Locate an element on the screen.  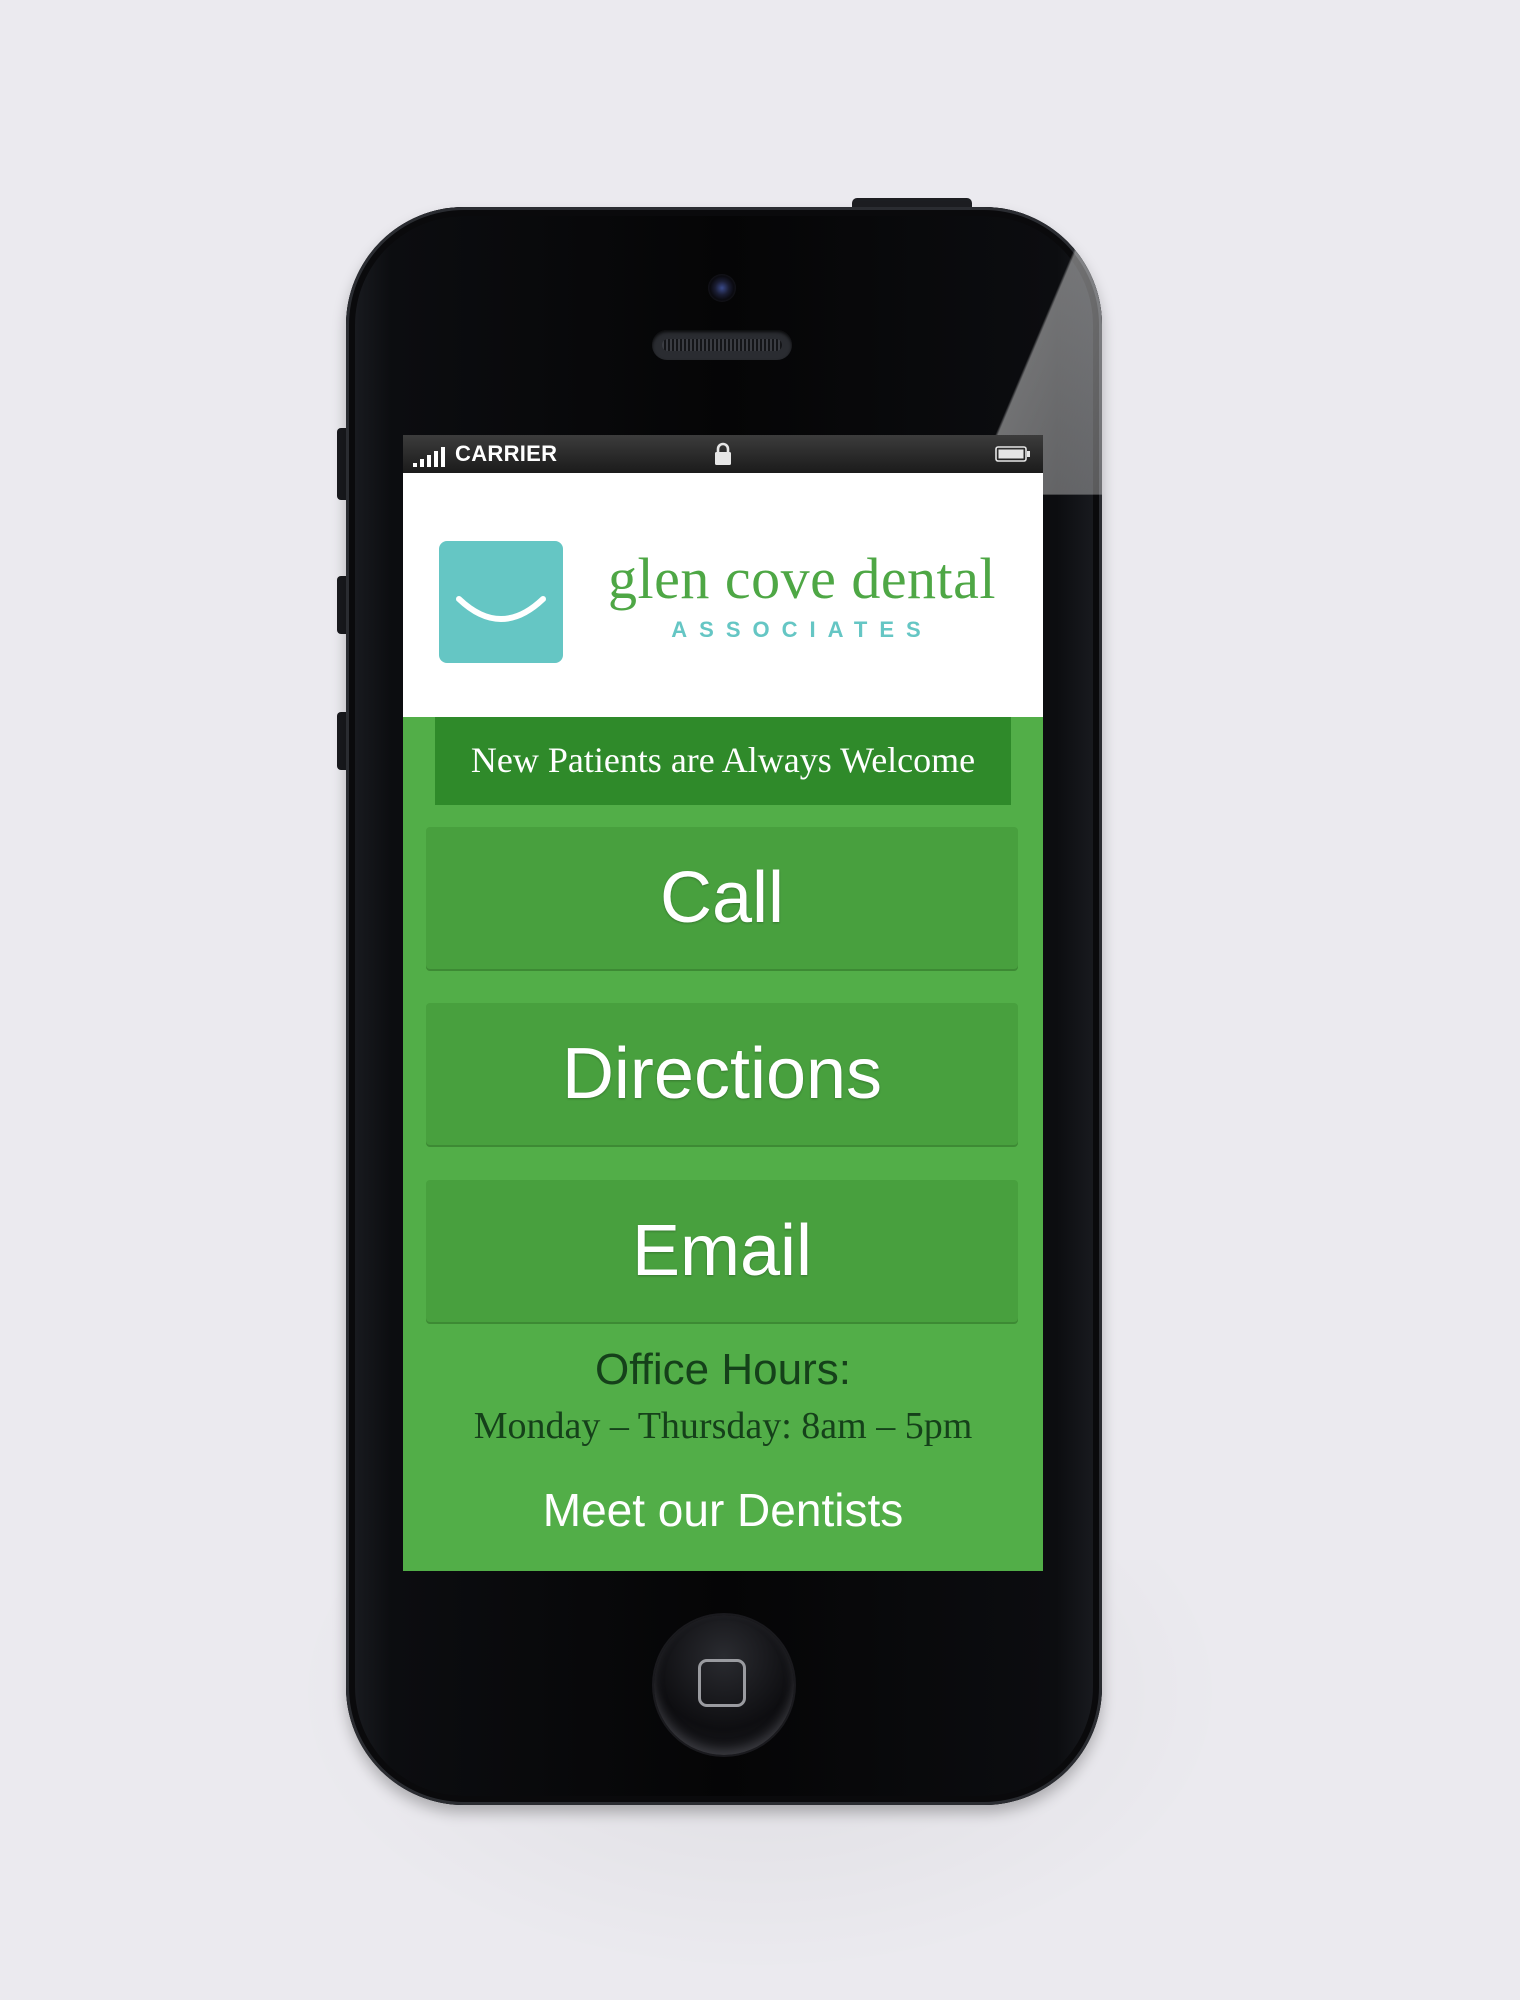
status-bar: CARRIER is located at coordinates (723, 454).